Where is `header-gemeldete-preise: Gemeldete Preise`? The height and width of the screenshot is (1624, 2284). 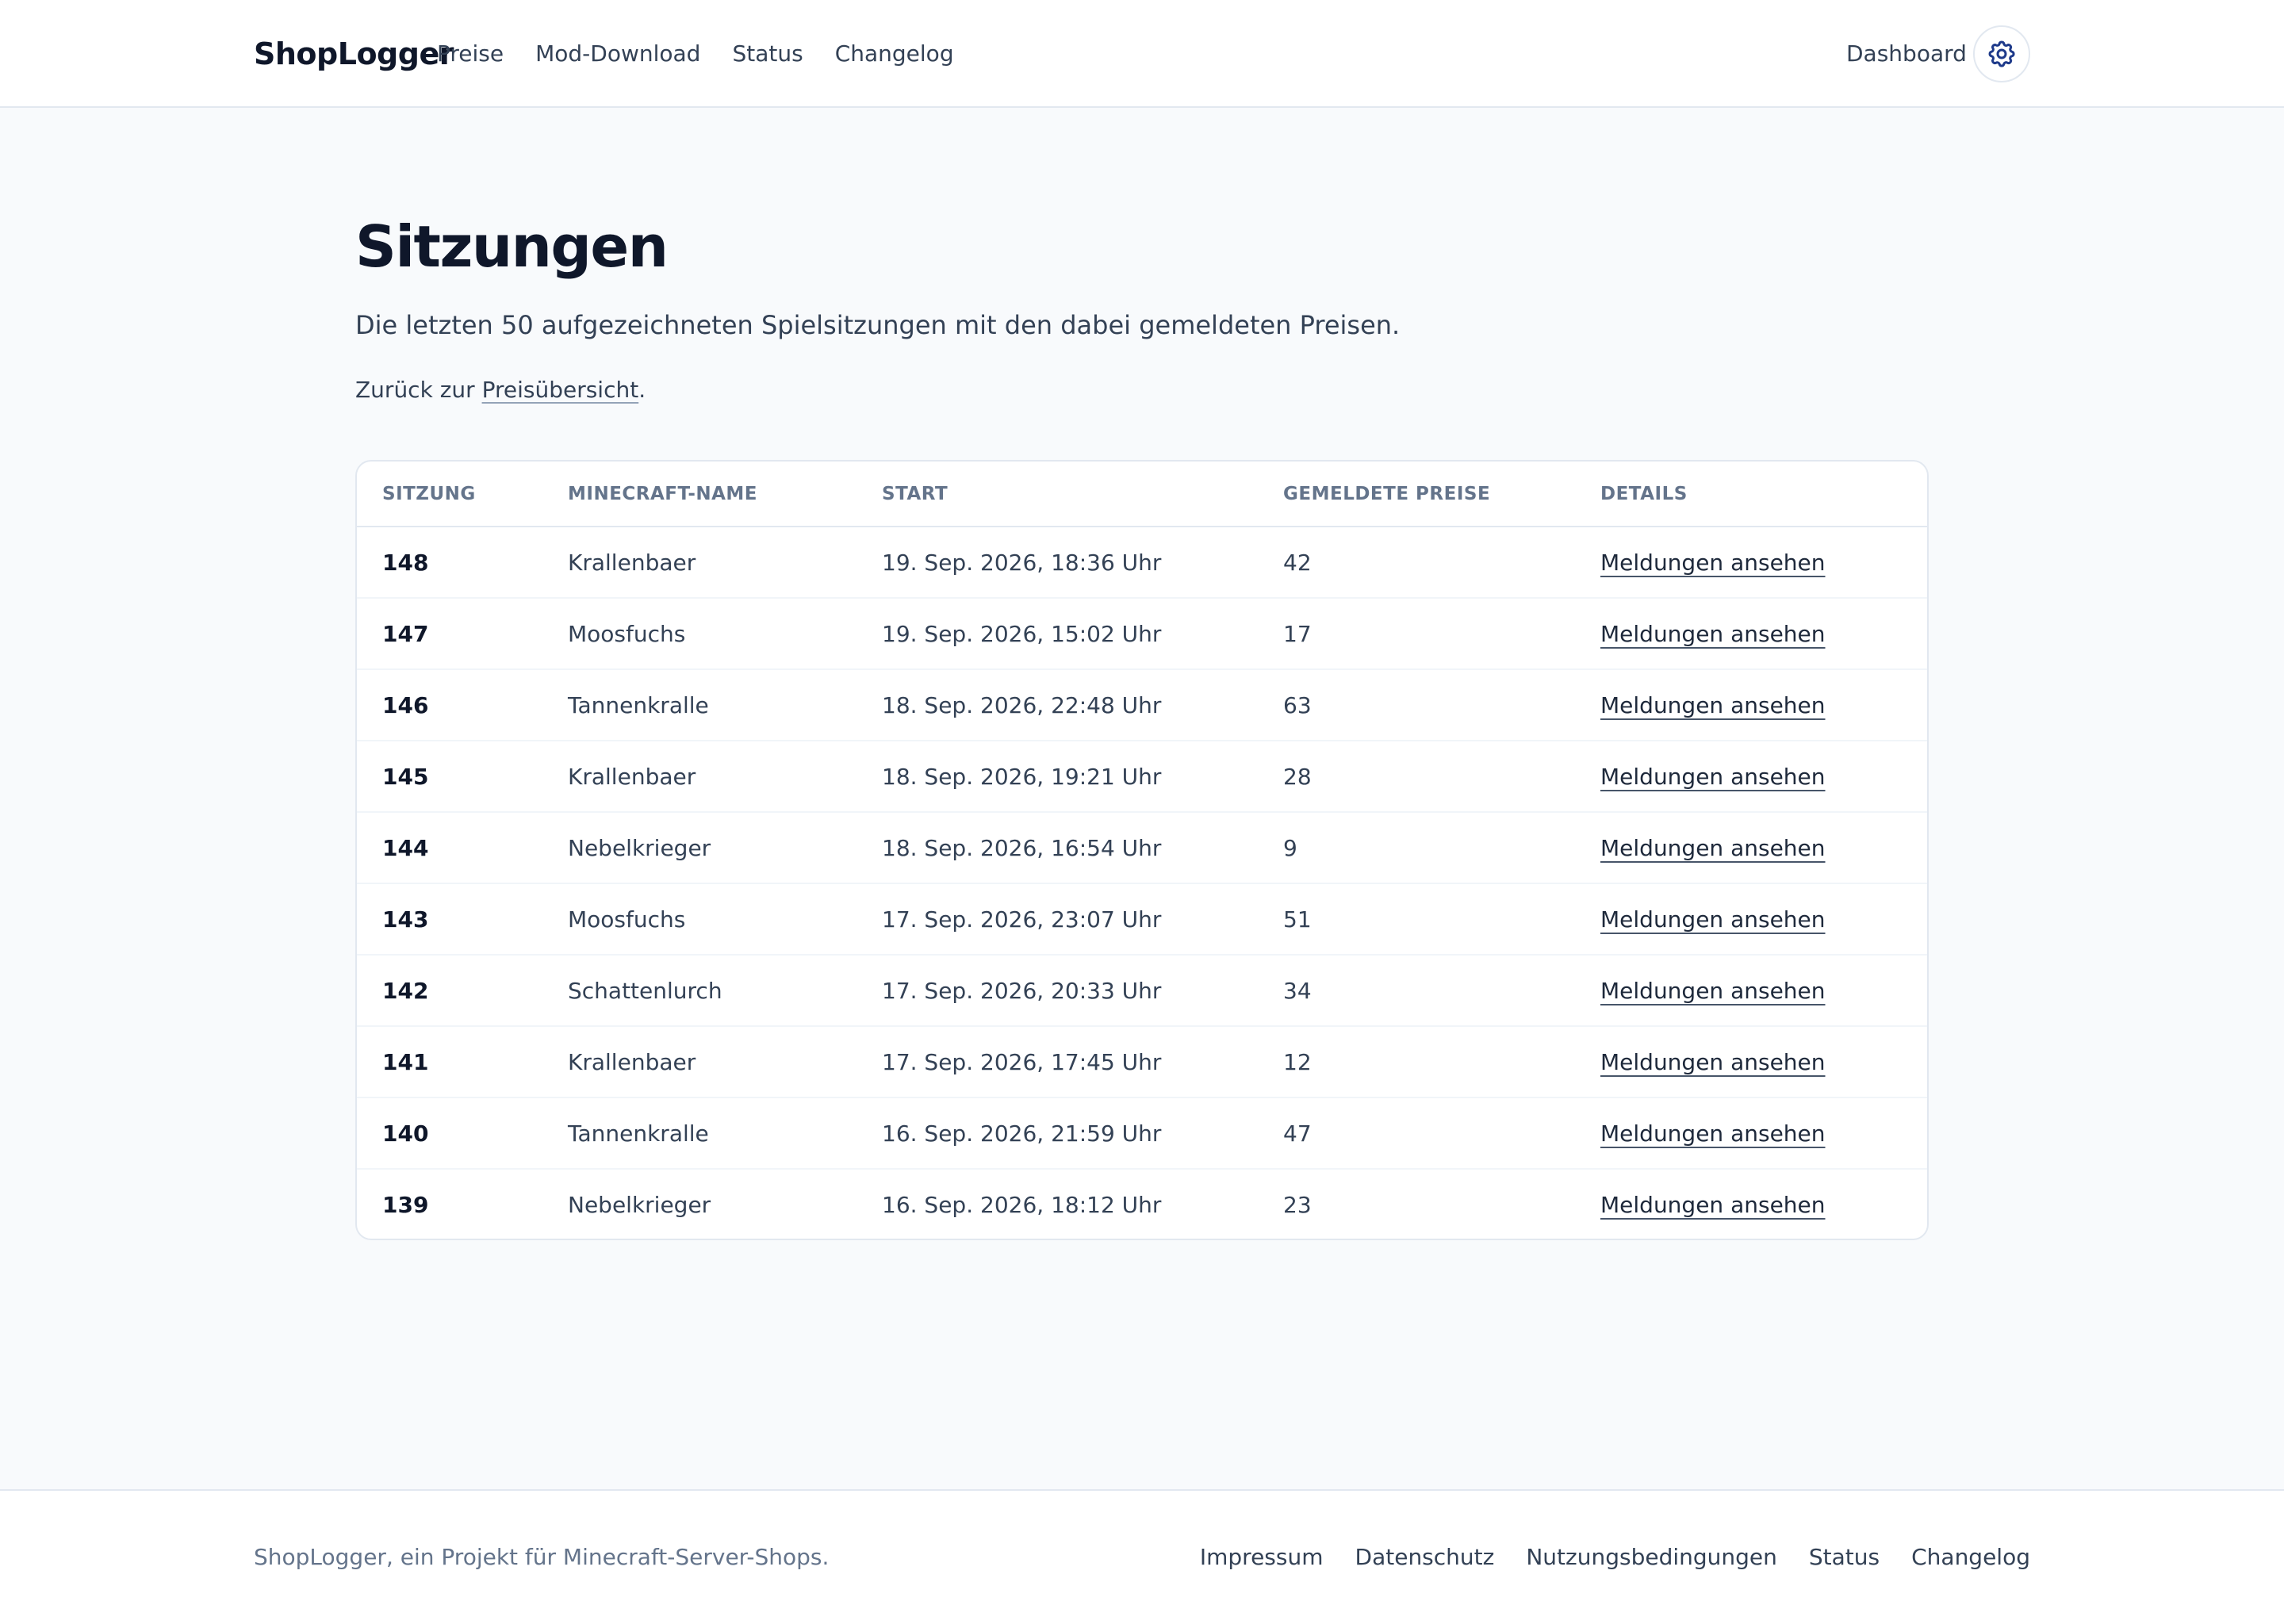 header-gemeldete-preise: Gemeldete Preise is located at coordinates (1441, 494).